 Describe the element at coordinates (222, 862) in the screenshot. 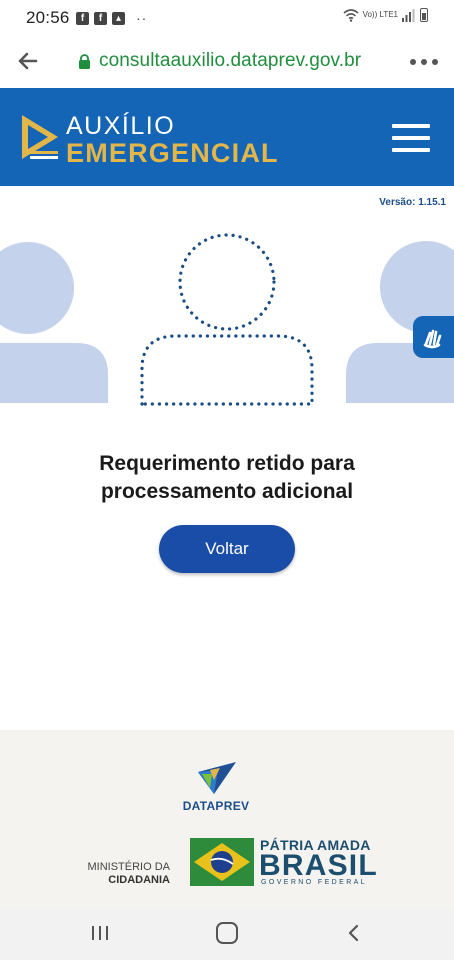

I see `brasil-flag-logo-icon` at that location.